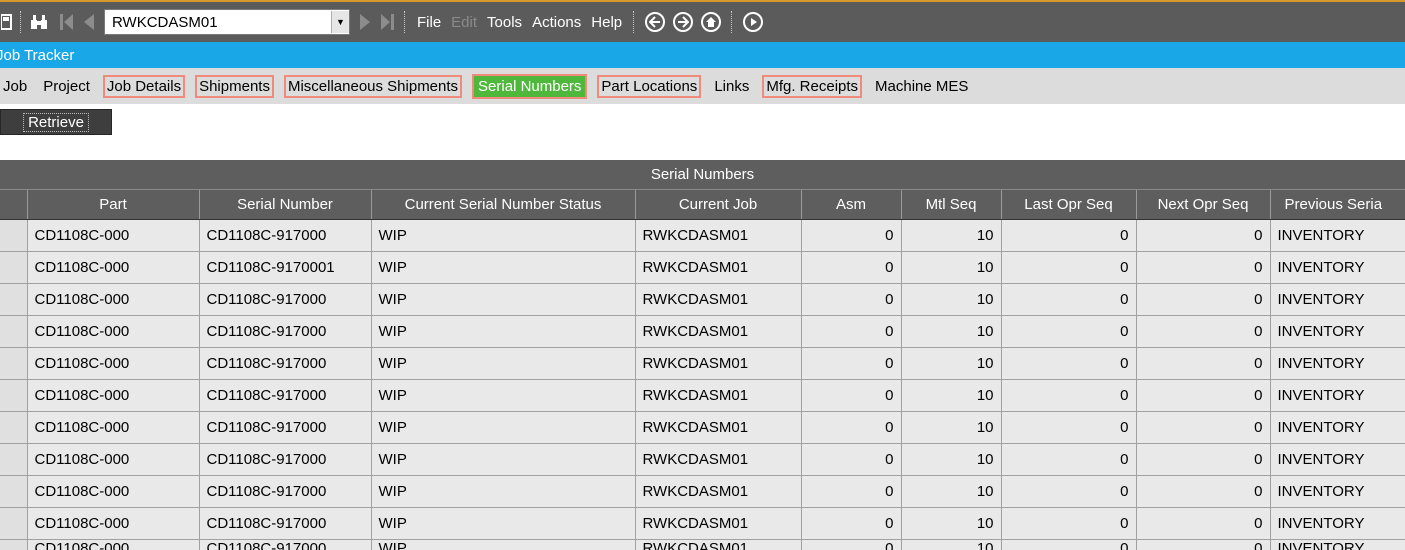 The width and height of the screenshot is (1405, 550). I want to click on job-selector: RWKCDASM01 ▼, so click(227, 22).